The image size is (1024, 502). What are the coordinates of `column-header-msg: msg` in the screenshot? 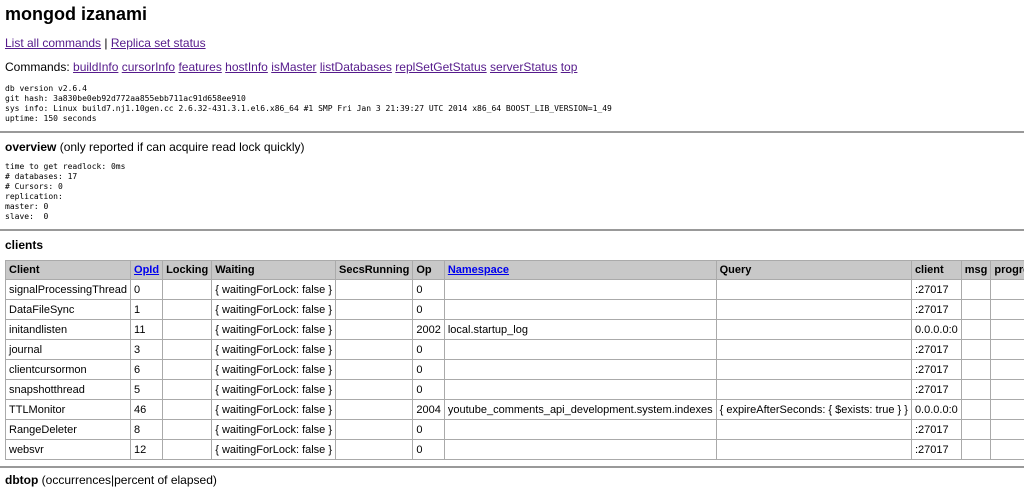 It's located at (976, 270).